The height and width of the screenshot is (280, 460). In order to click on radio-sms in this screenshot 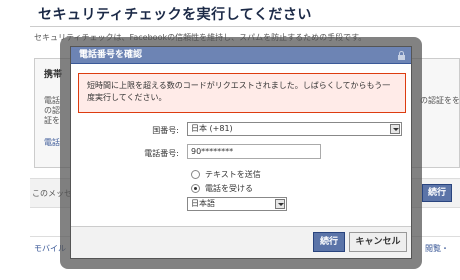, I will do `click(195, 174)`.